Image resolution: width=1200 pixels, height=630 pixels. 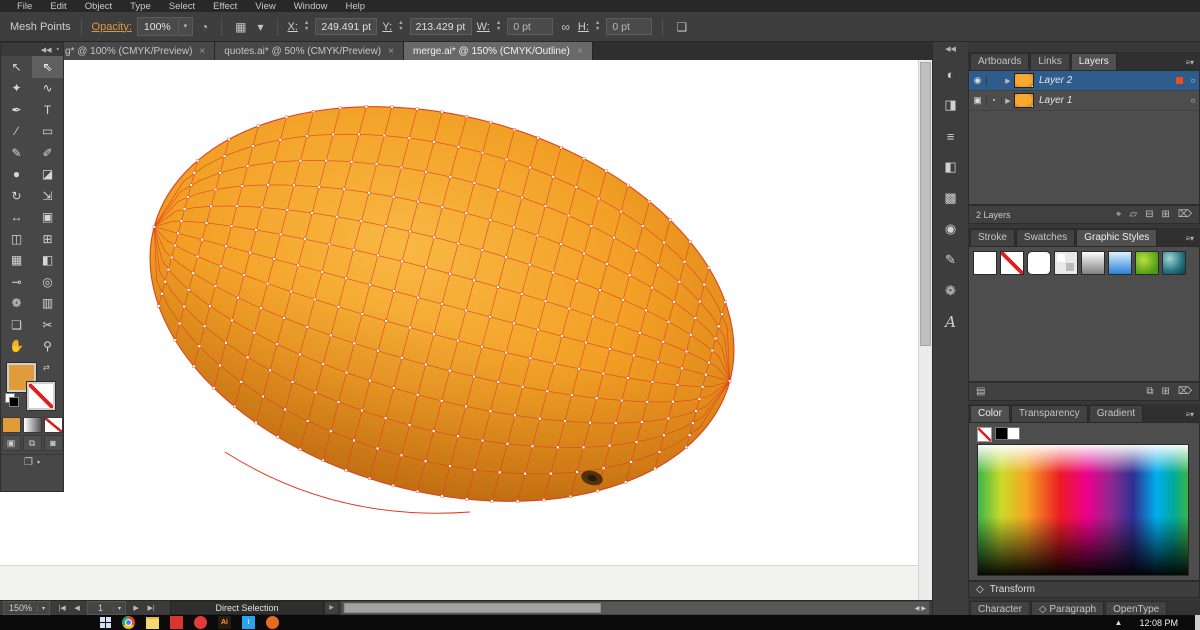 I want to click on menu-item: View, so click(x=265, y=6).